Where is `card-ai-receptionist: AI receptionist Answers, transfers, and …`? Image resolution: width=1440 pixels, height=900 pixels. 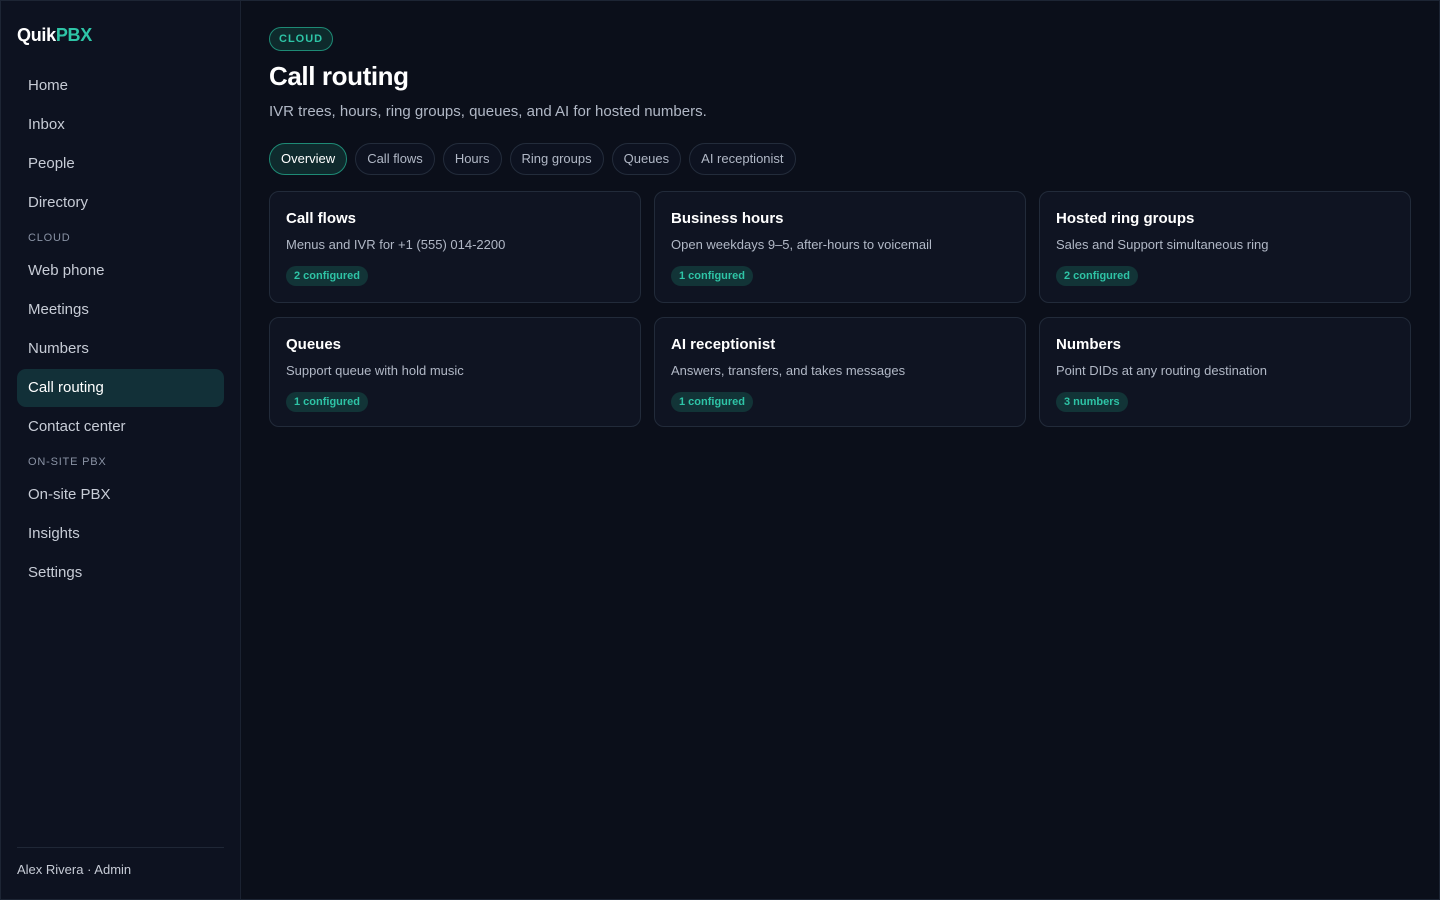 card-ai-receptionist: AI receptionist Answers, transfers, and … is located at coordinates (840, 372).